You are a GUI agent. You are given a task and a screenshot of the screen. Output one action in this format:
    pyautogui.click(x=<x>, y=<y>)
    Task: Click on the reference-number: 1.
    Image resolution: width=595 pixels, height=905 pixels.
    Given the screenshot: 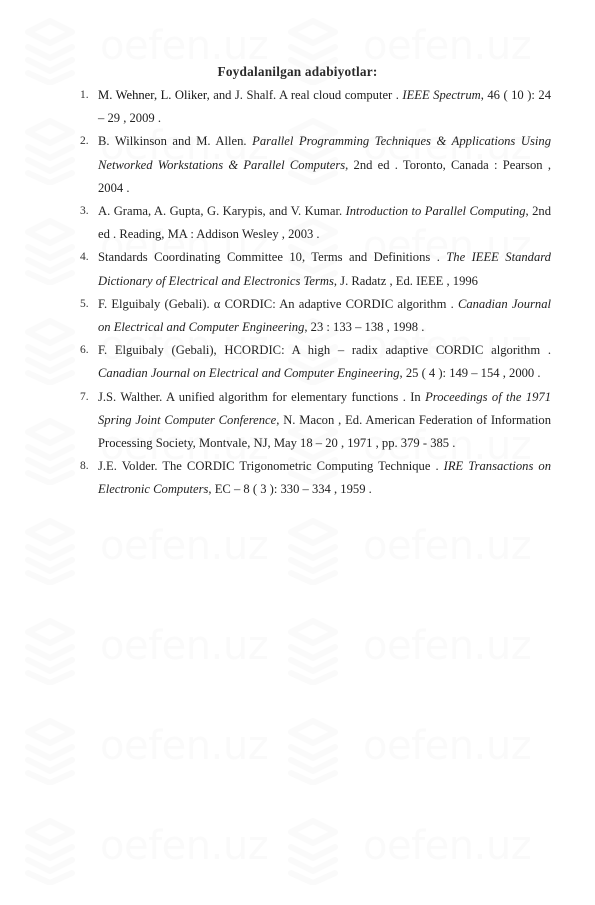 What is the action you would take?
    pyautogui.click(x=84, y=95)
    